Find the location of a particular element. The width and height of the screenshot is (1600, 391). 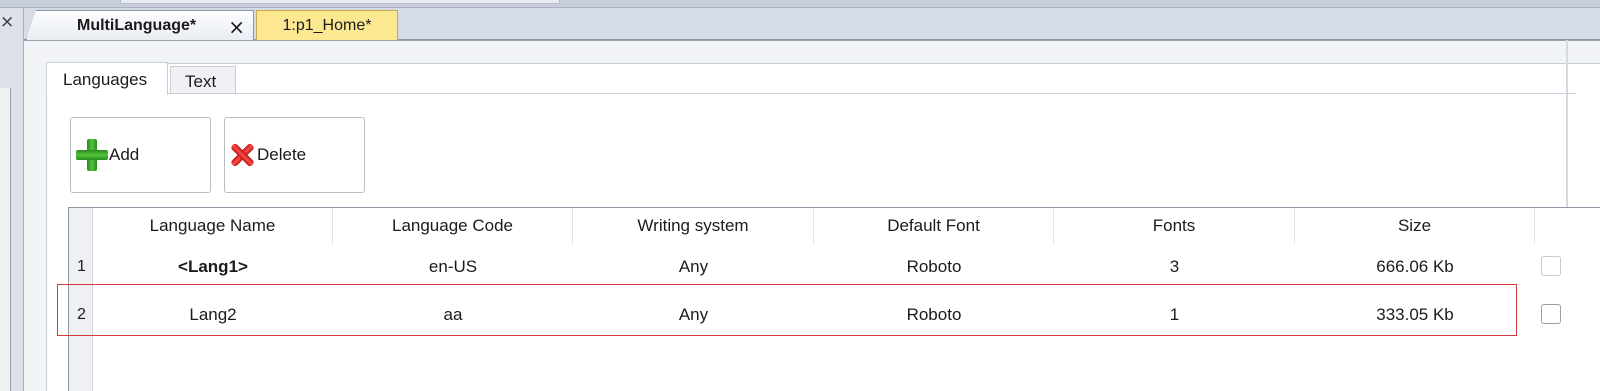

tab-label: 1:p1_Home* is located at coordinates (327, 25).